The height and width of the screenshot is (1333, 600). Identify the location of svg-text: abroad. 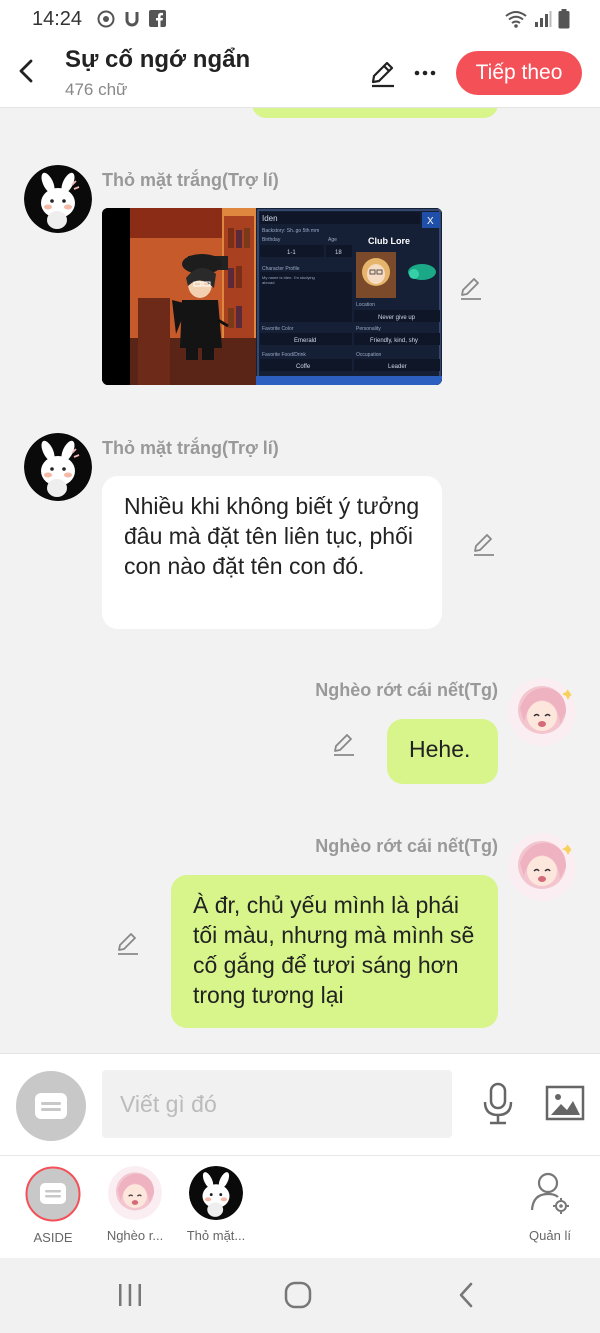
(268, 282).